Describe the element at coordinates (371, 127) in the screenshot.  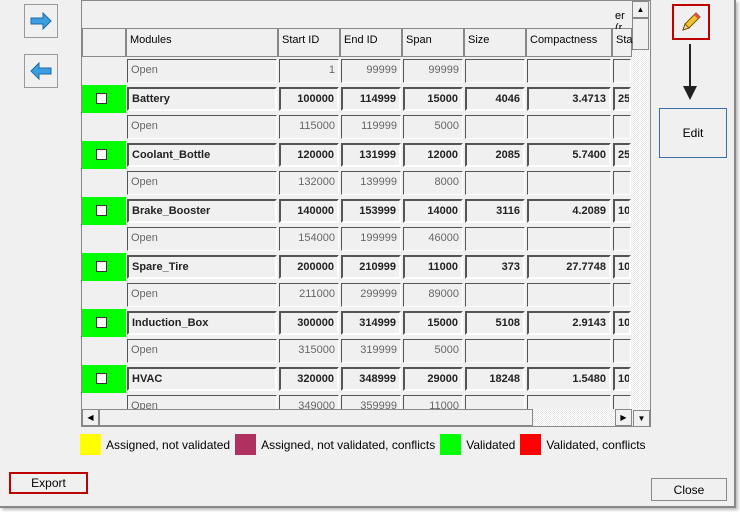
I see `cell-end: 119999` at that location.